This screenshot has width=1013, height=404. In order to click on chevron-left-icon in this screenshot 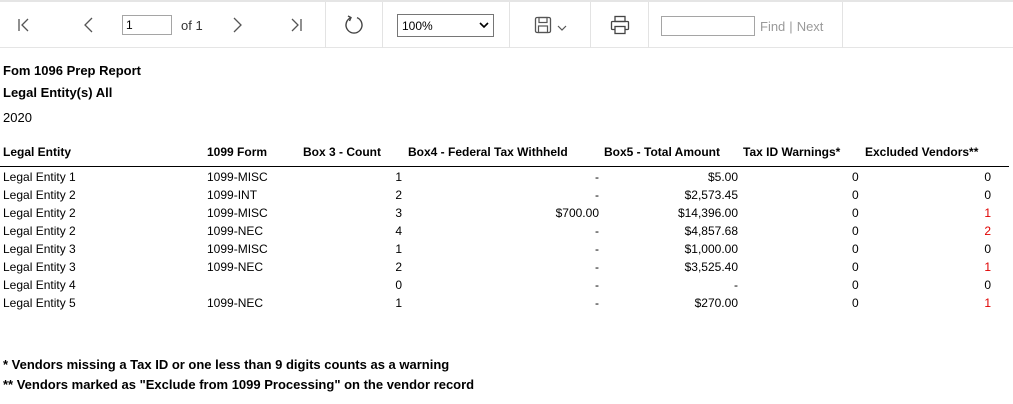, I will do `click(88, 25)`.